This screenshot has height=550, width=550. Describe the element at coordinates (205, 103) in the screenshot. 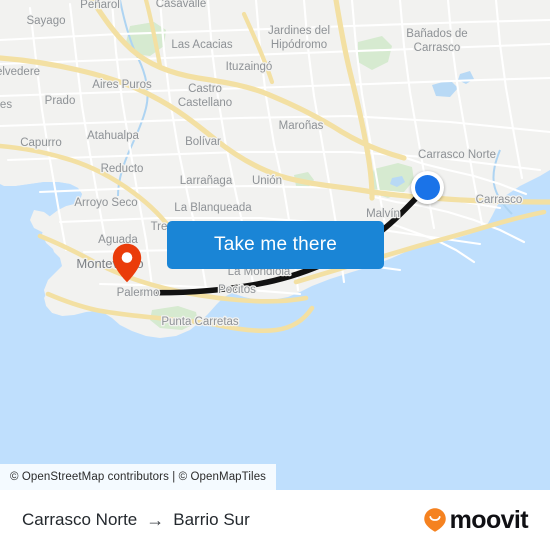

I see `map-label: Castellano` at that location.